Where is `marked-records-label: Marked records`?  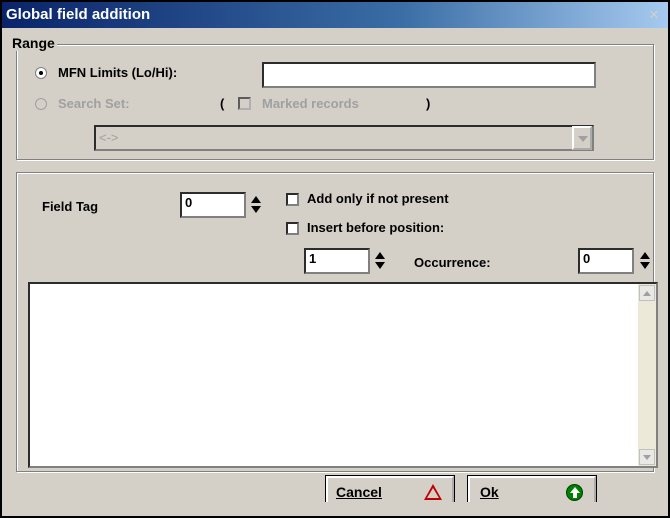
marked-records-label: Marked records is located at coordinates (310, 103).